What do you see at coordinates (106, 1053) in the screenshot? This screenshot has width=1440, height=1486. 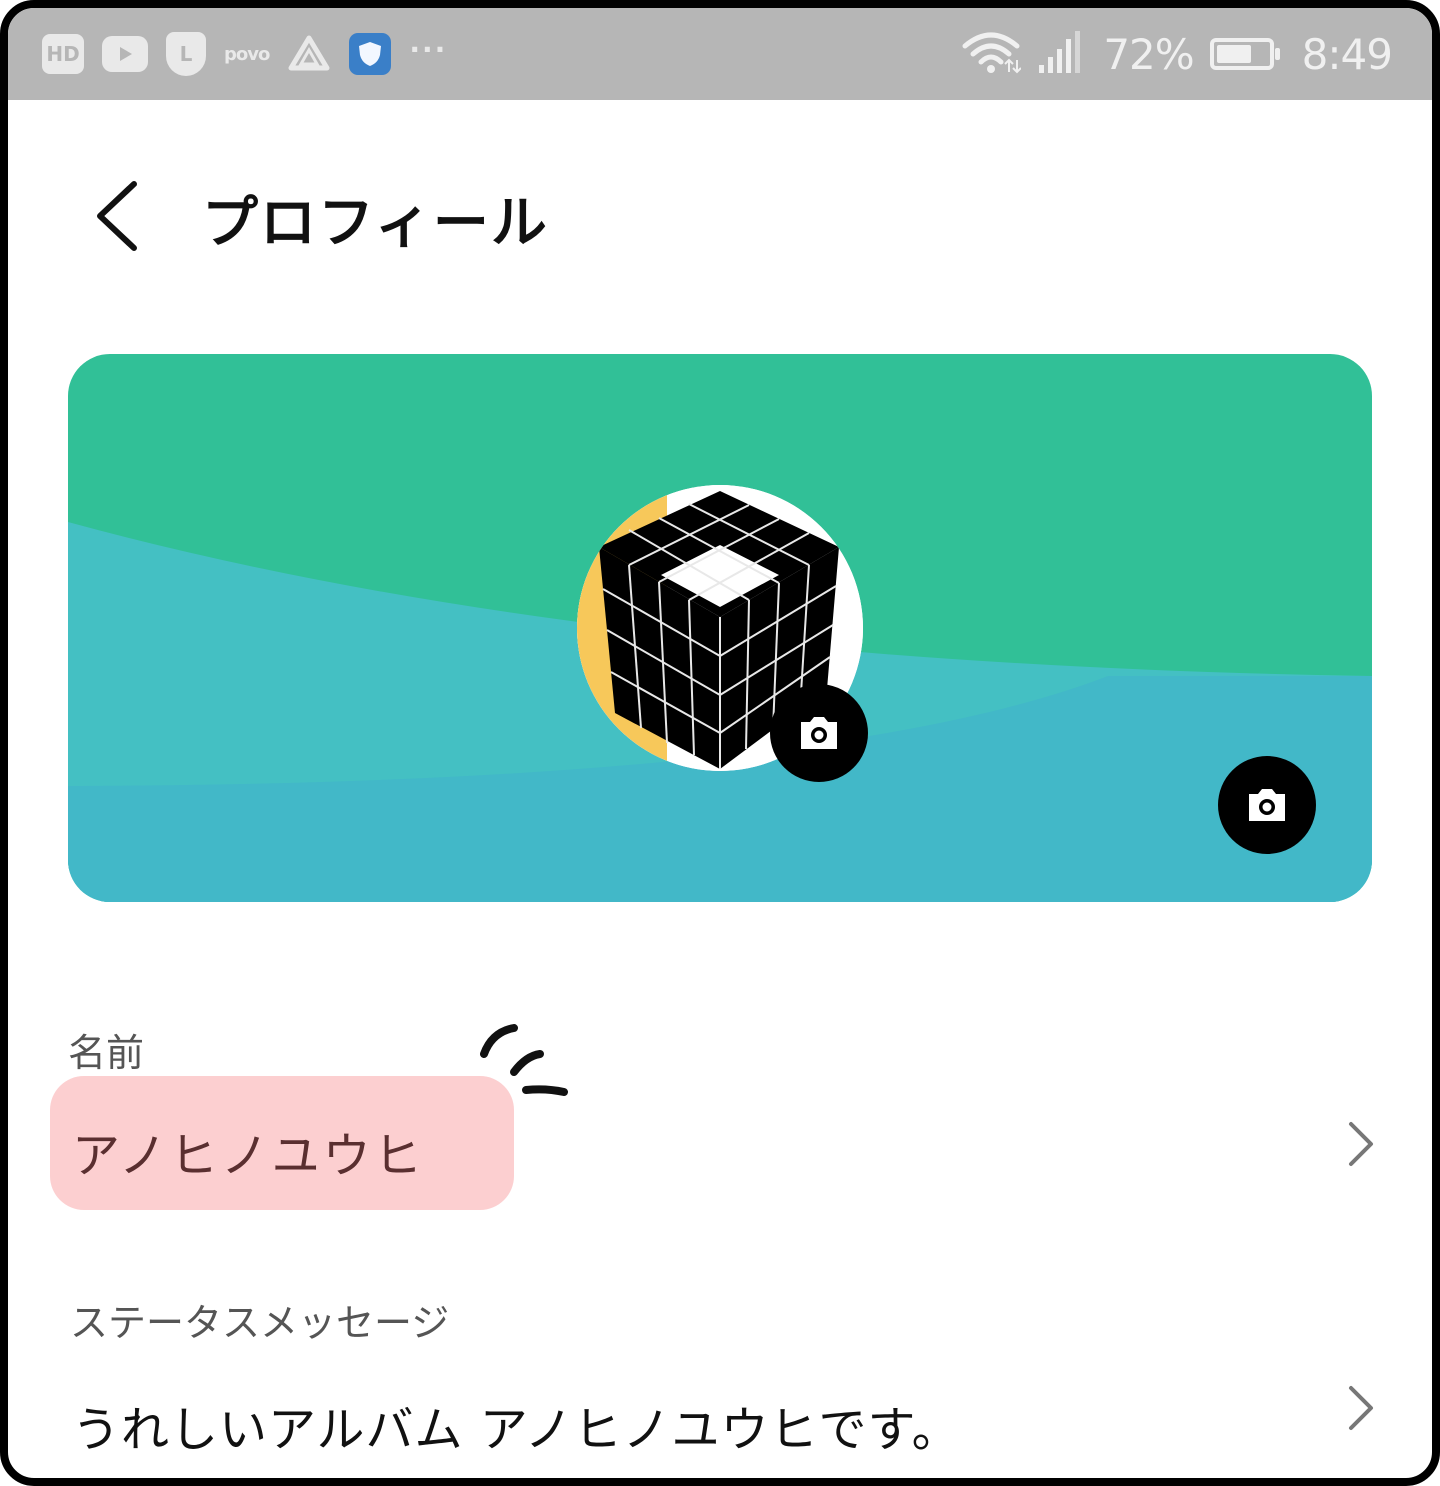 I see `name-label: 名前` at bounding box center [106, 1053].